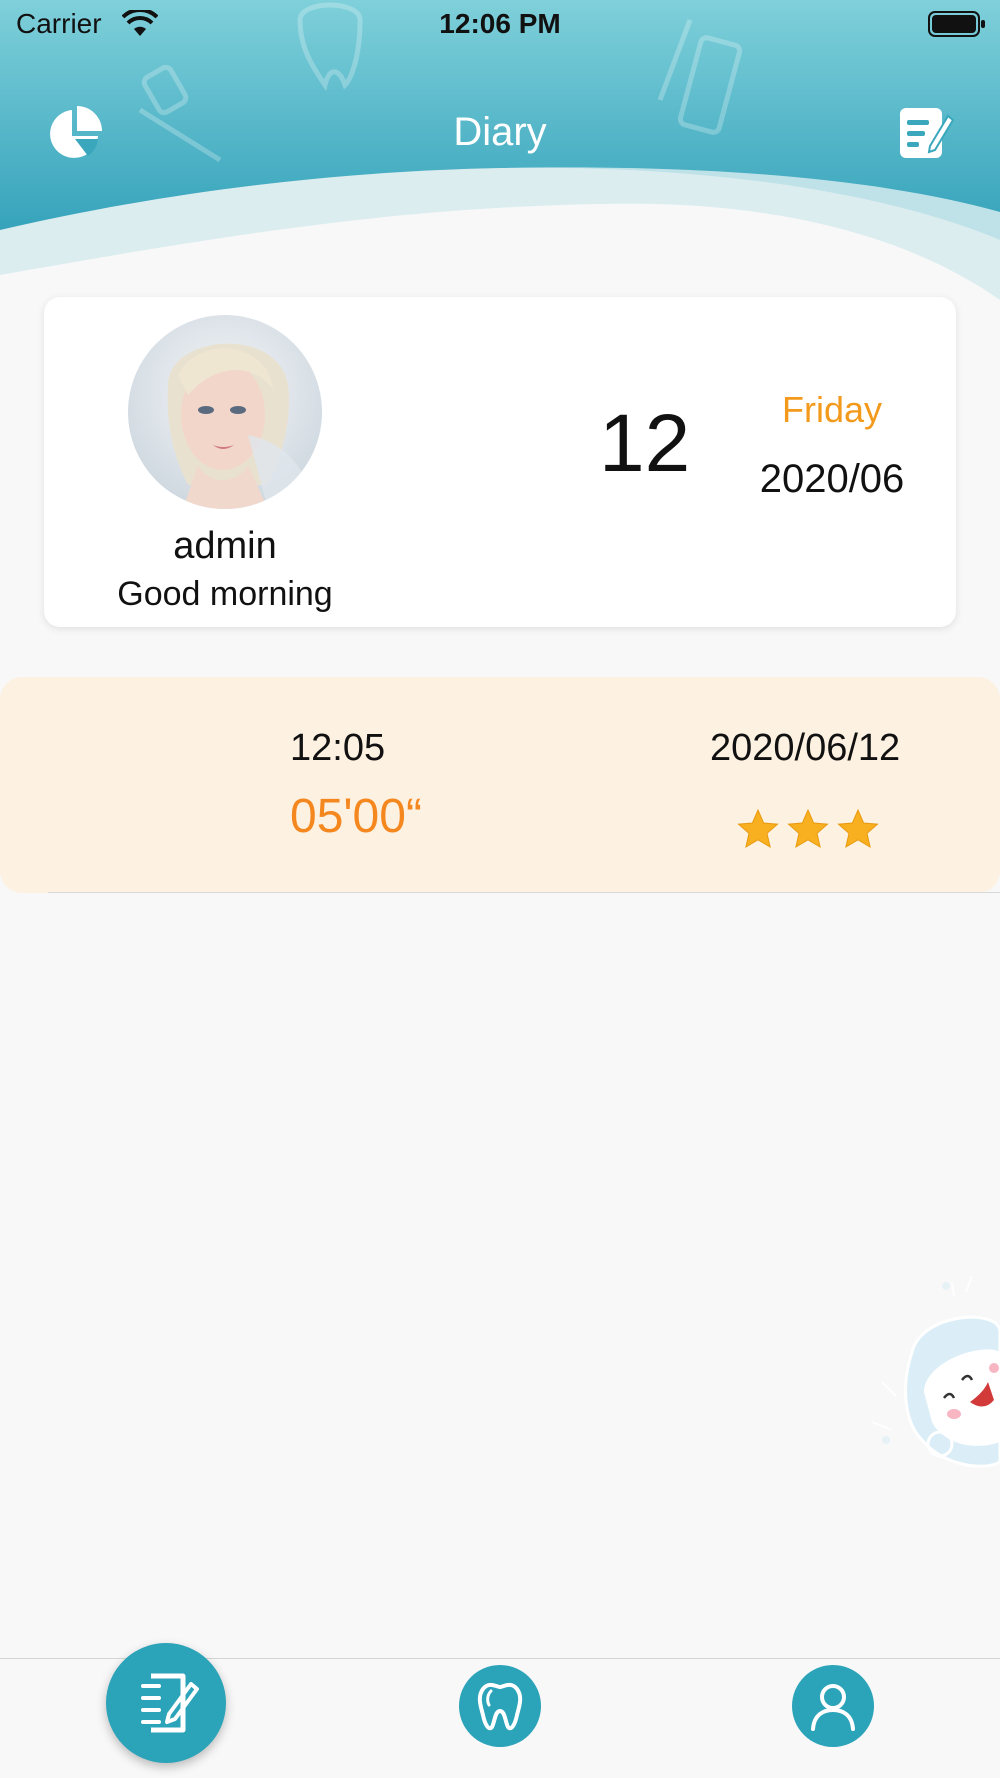 This screenshot has height=1778, width=1000. Describe the element at coordinates (931, 1388) in the screenshot. I see `tooth-mascot-icon` at that location.